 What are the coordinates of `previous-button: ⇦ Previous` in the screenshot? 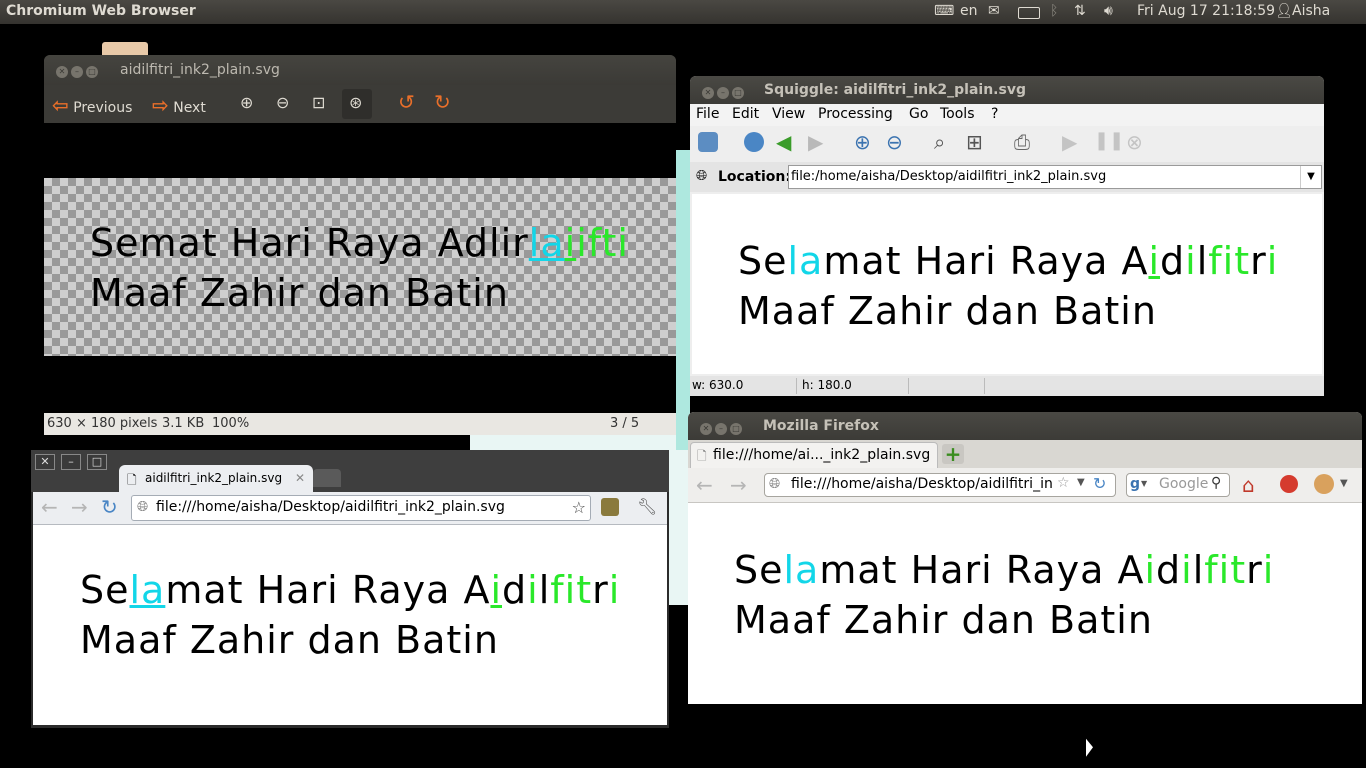 It's located at (92, 105).